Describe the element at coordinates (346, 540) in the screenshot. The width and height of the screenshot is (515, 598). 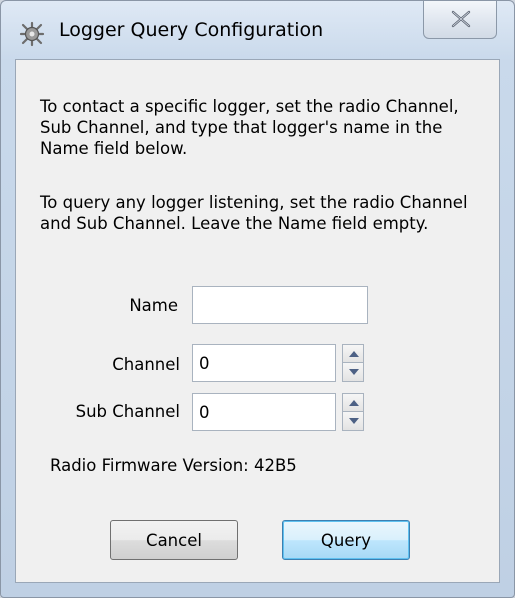
I see `query-button: Query` at that location.